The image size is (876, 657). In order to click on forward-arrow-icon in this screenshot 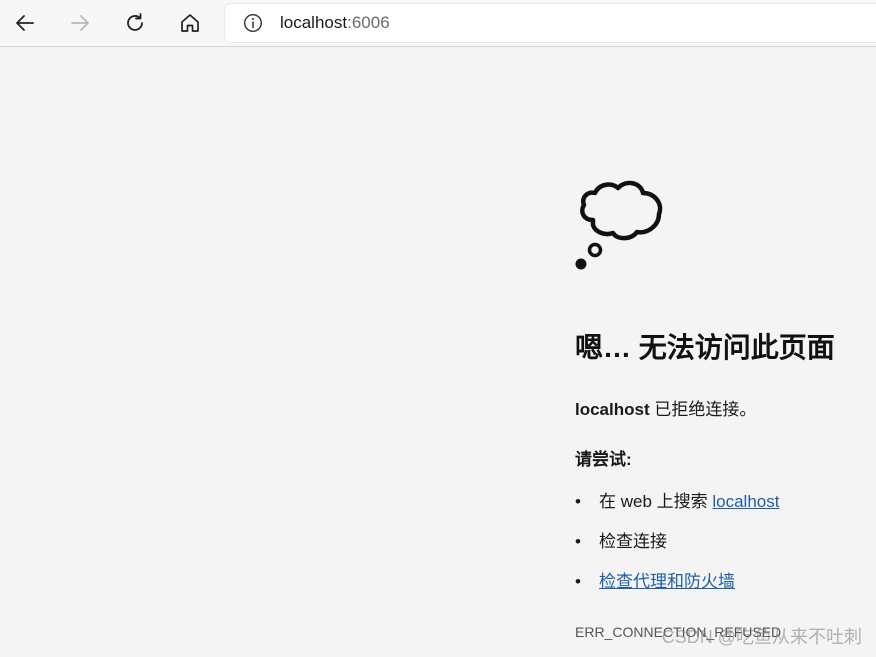, I will do `click(80, 23)`.